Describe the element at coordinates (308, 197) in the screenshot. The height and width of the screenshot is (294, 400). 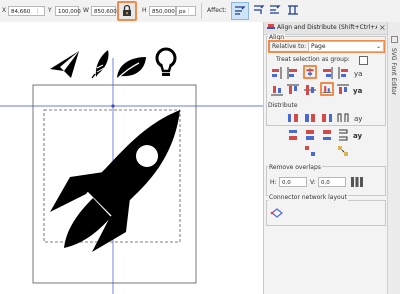
I see `connector-section-title: Connector network layout` at that location.